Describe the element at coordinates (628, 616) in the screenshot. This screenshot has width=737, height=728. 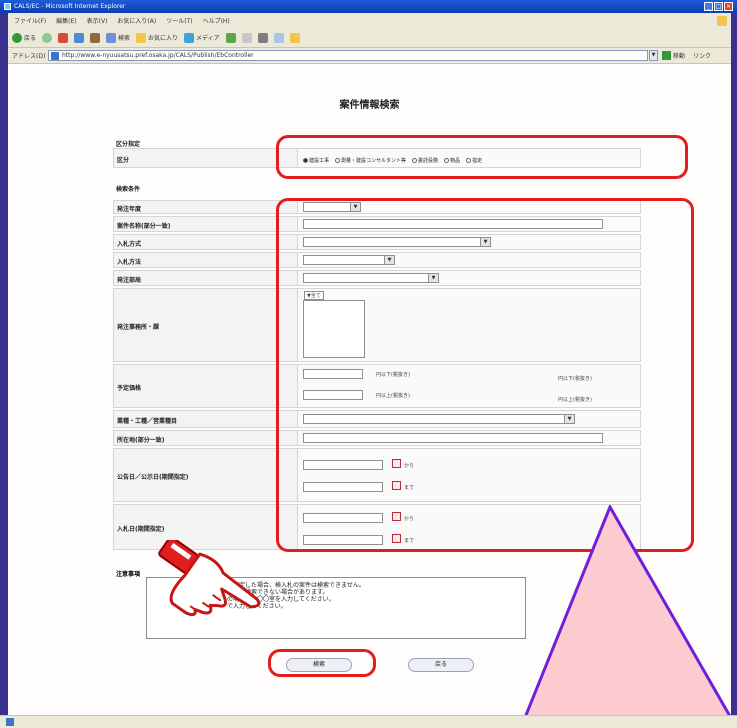
I see `pink-triangle-overlay` at that location.